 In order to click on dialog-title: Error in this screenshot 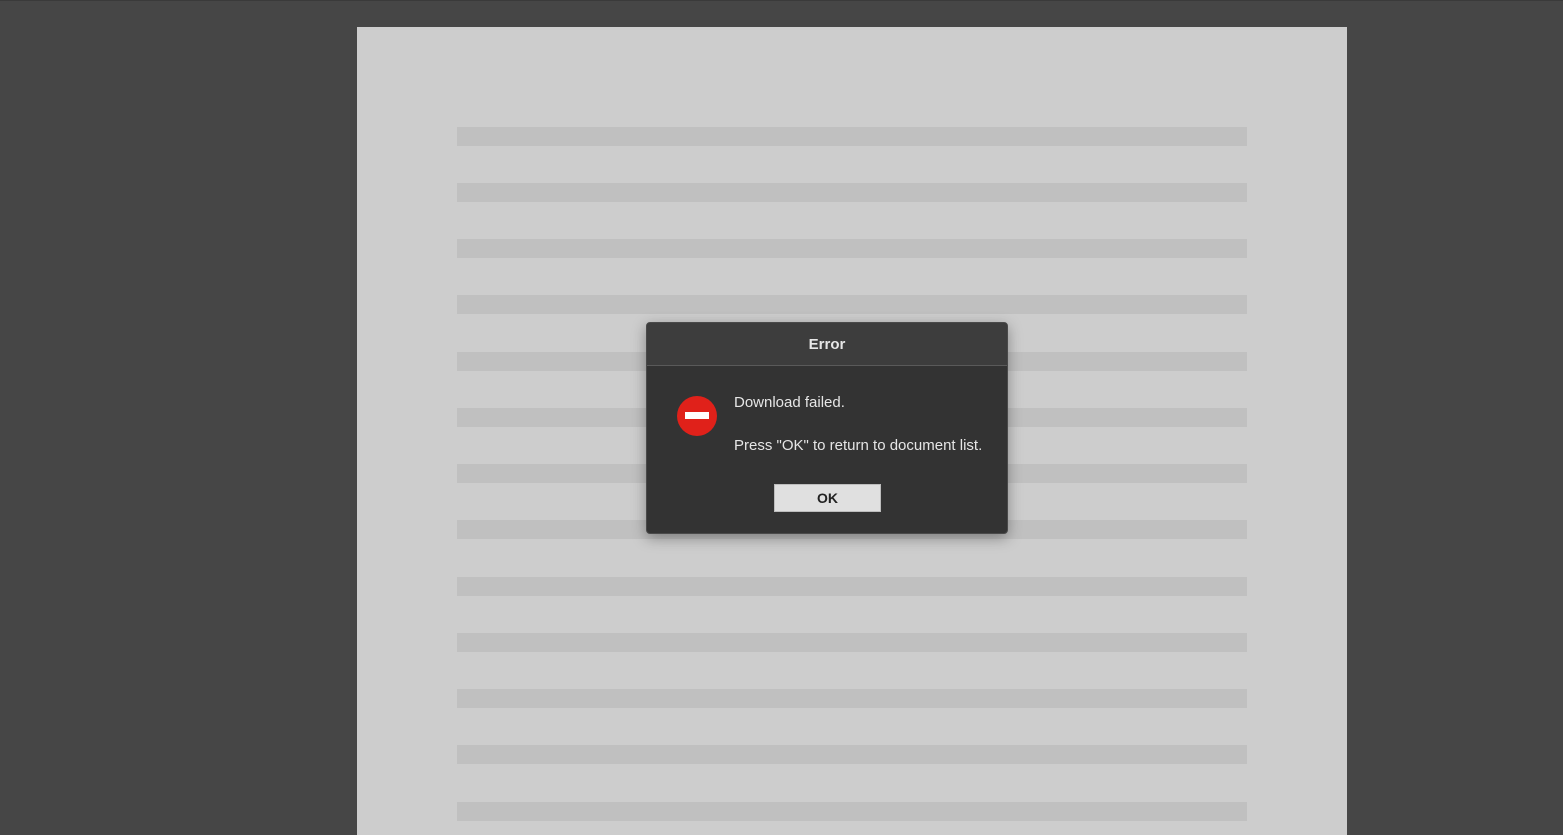, I will do `click(827, 344)`.